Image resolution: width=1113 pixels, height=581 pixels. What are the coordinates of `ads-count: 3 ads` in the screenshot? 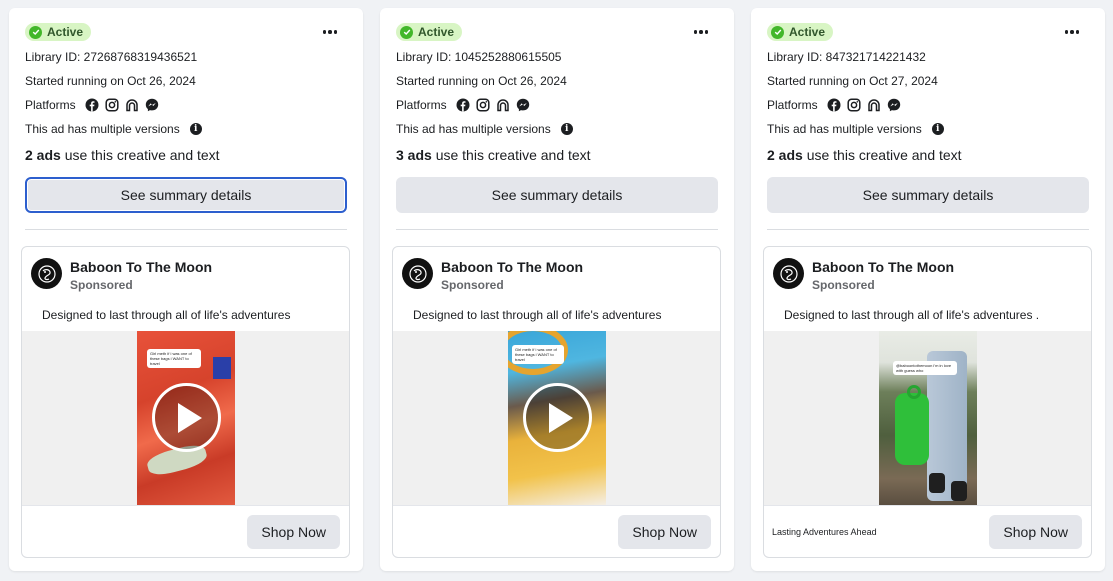 It's located at (414, 155).